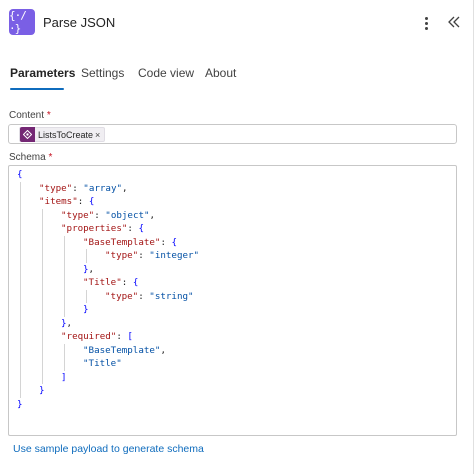  I want to click on parse-json-action-icon: {·/·}, so click(22, 22).